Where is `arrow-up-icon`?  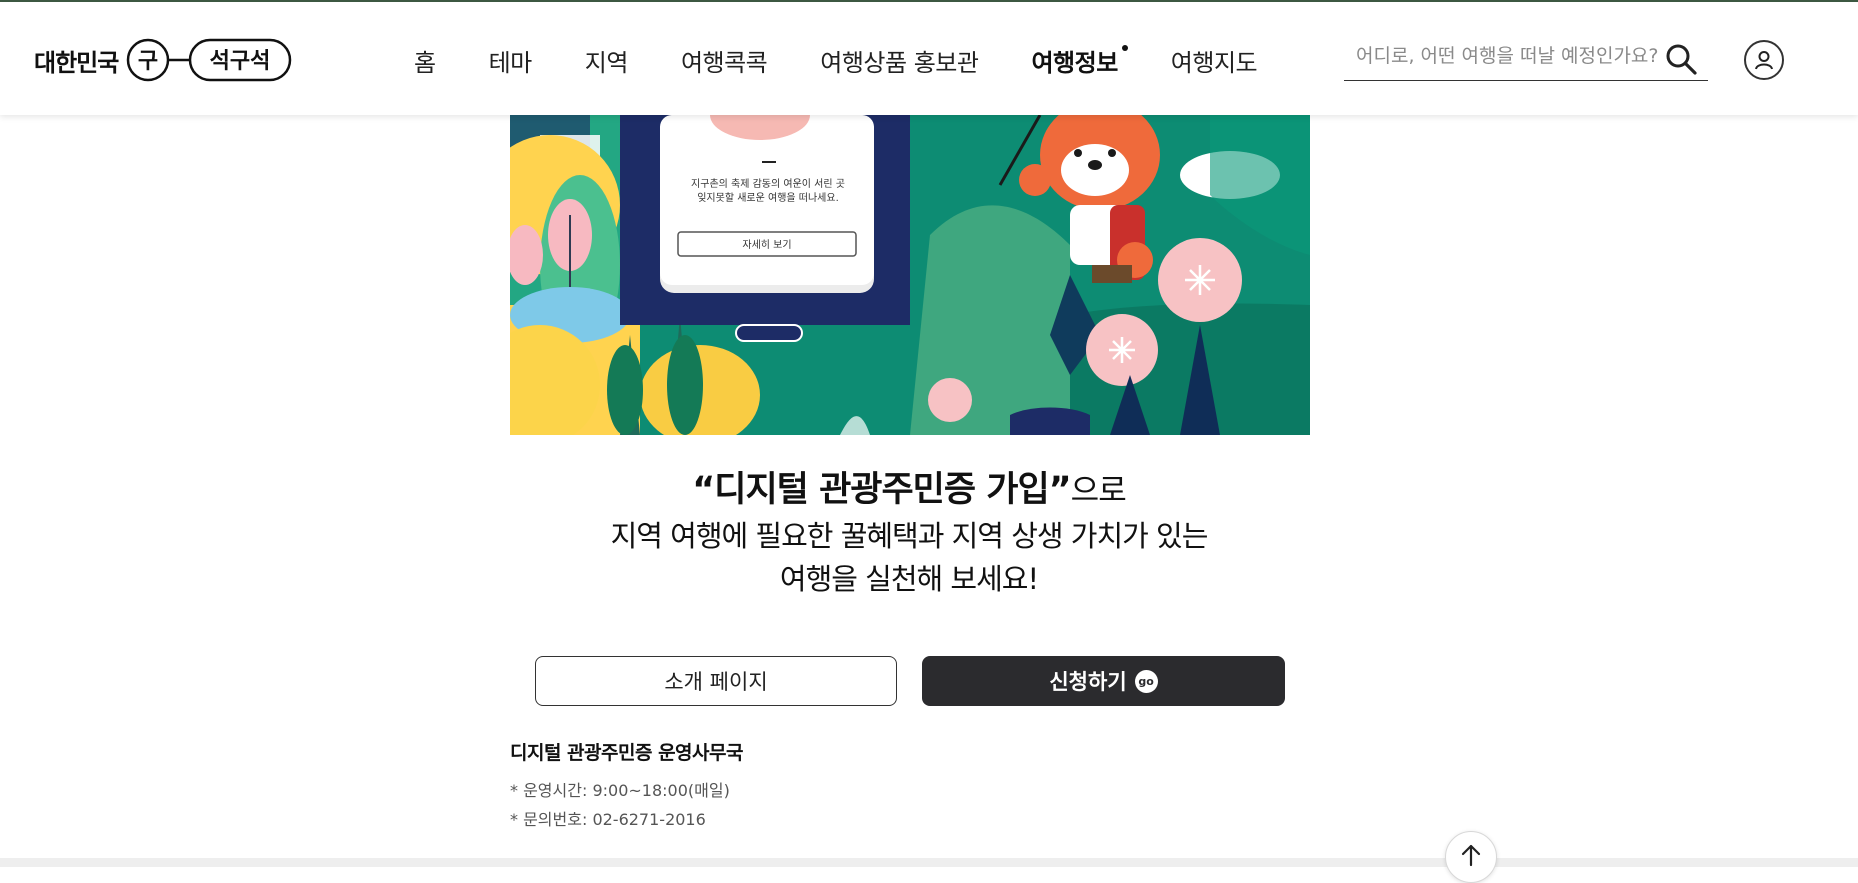
arrow-up-icon is located at coordinates (1471, 855).